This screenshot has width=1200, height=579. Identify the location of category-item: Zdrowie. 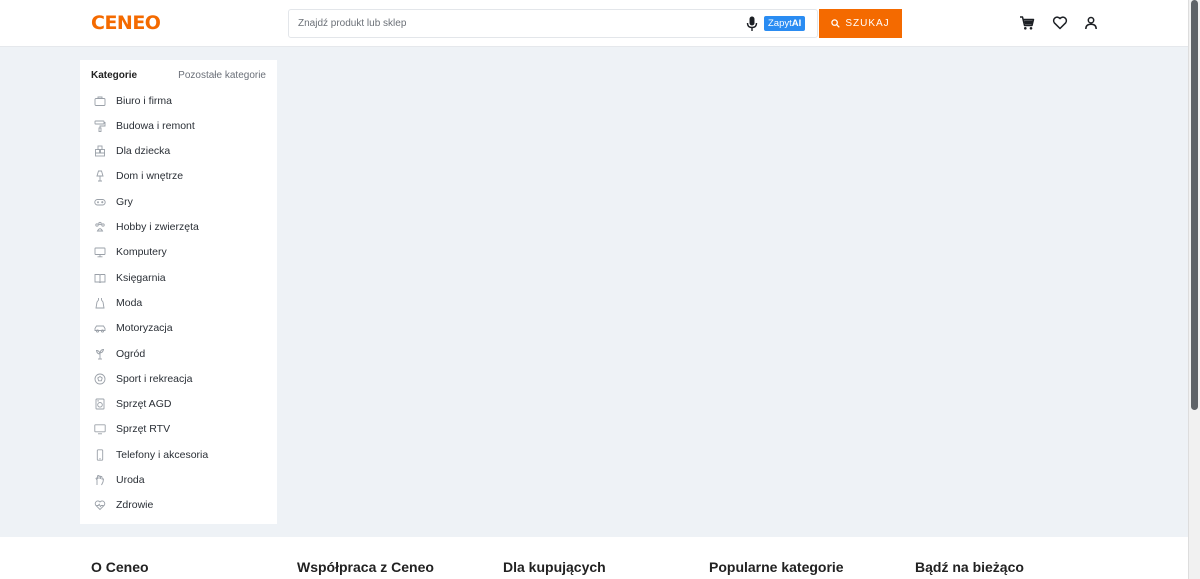
(178, 505).